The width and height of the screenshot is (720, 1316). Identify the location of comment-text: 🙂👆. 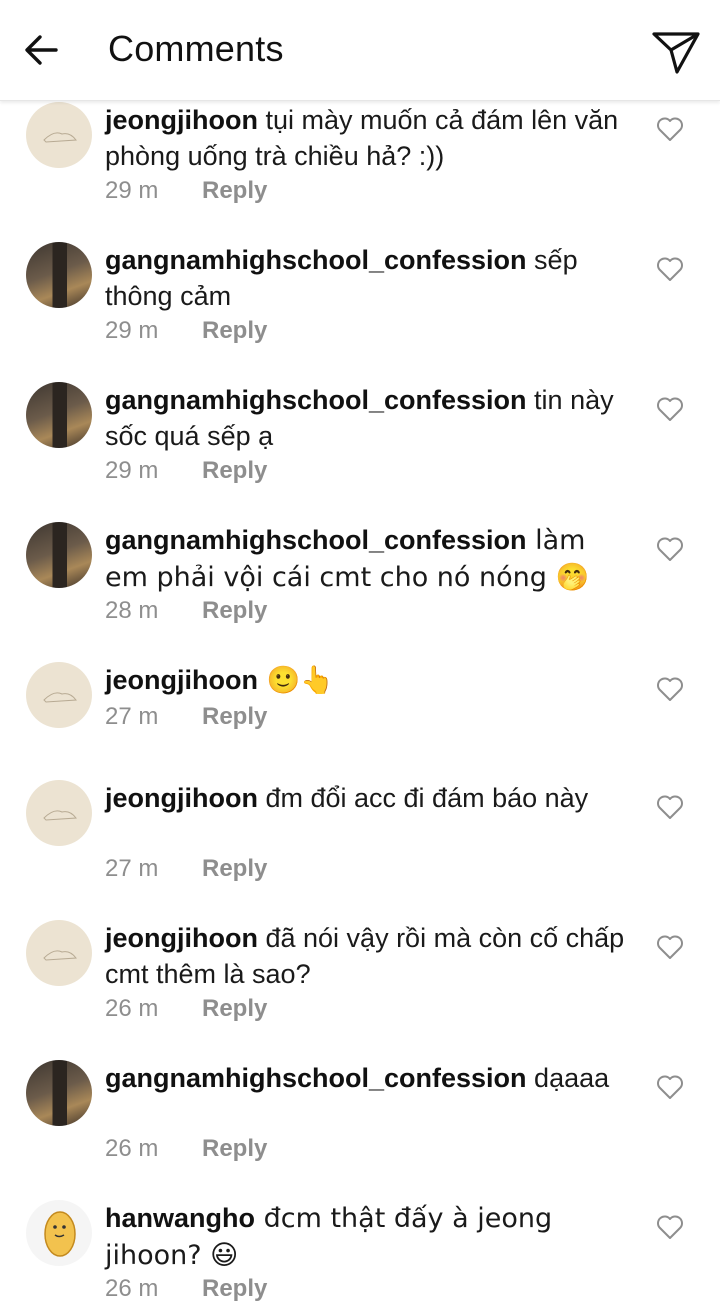
(295, 680).